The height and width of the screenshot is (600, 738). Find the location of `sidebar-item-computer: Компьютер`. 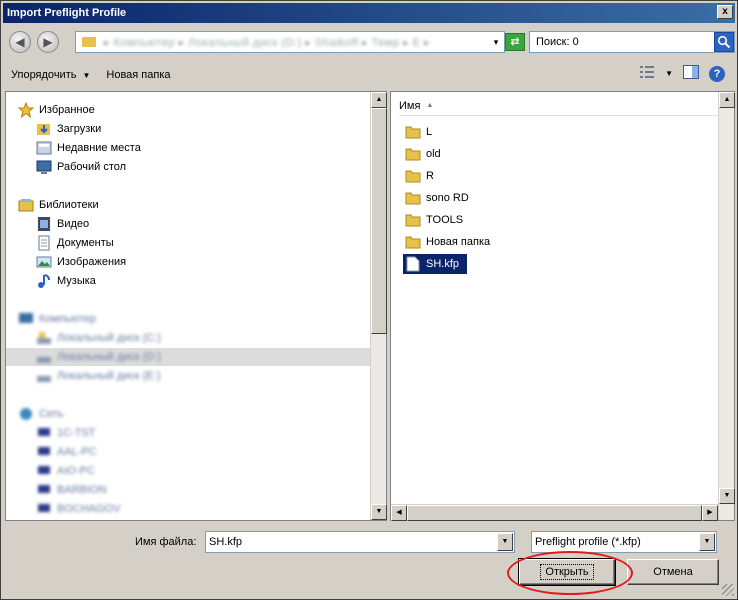

sidebar-item-computer: Компьютер is located at coordinates (57, 319).